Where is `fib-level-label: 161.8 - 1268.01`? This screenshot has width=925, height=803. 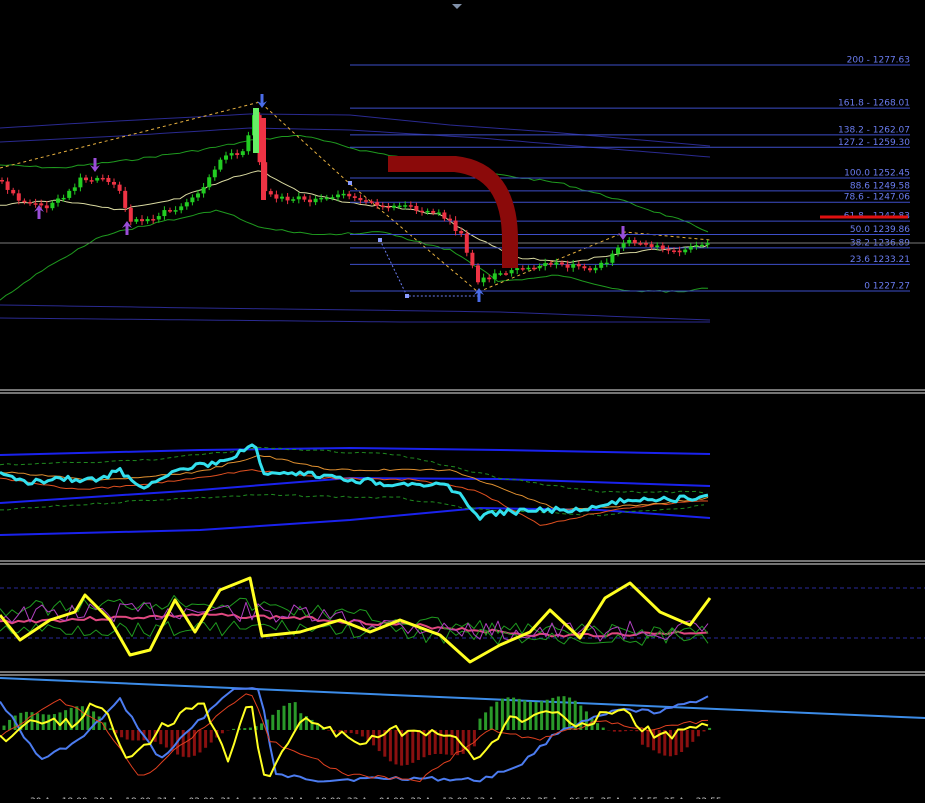
fib-level-label: 161.8 - 1268.01 is located at coordinates (874, 104).